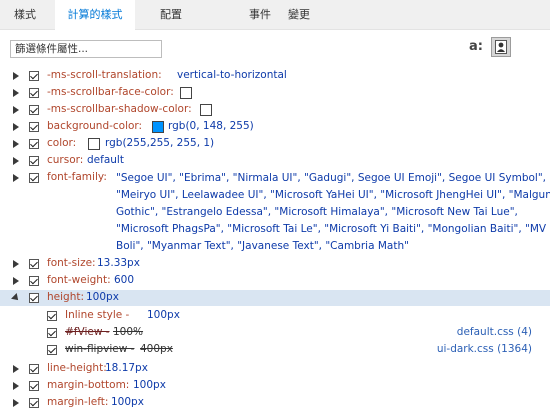  Describe the element at coordinates (25, 15) in the screenshot. I see `tab-styles: 樣式` at that location.